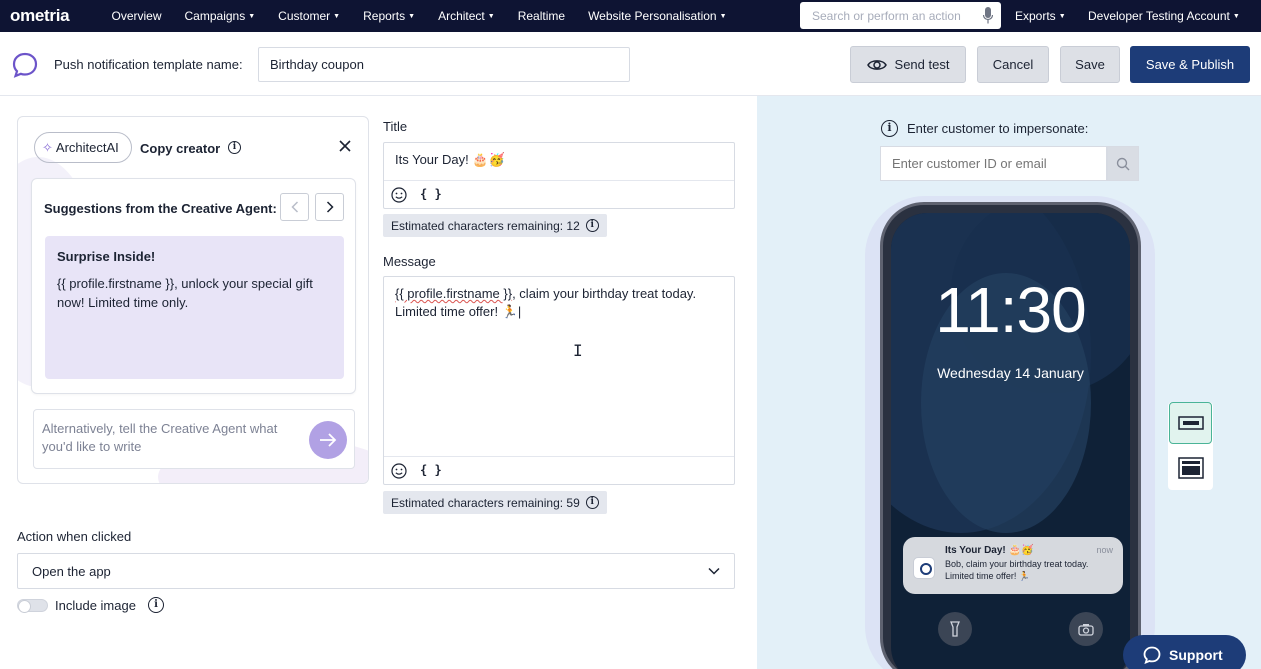  Describe the element at coordinates (955, 629) in the screenshot. I see `flashlight-icon` at that location.